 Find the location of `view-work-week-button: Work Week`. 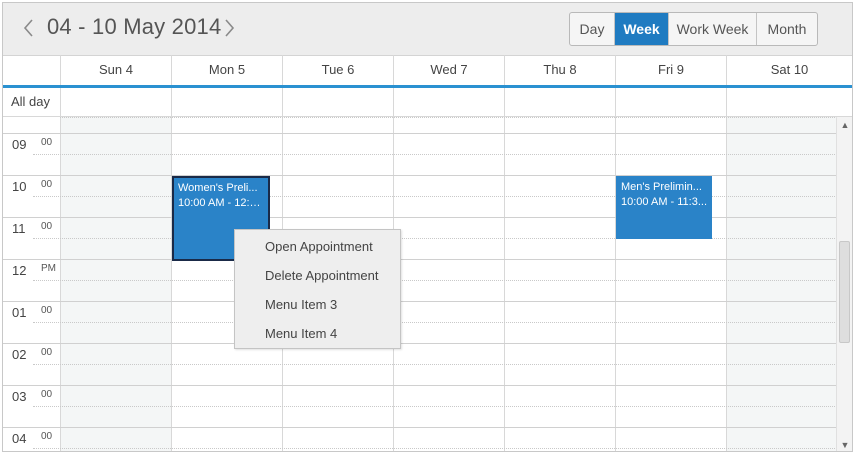

view-work-week-button: Work Week is located at coordinates (713, 29).